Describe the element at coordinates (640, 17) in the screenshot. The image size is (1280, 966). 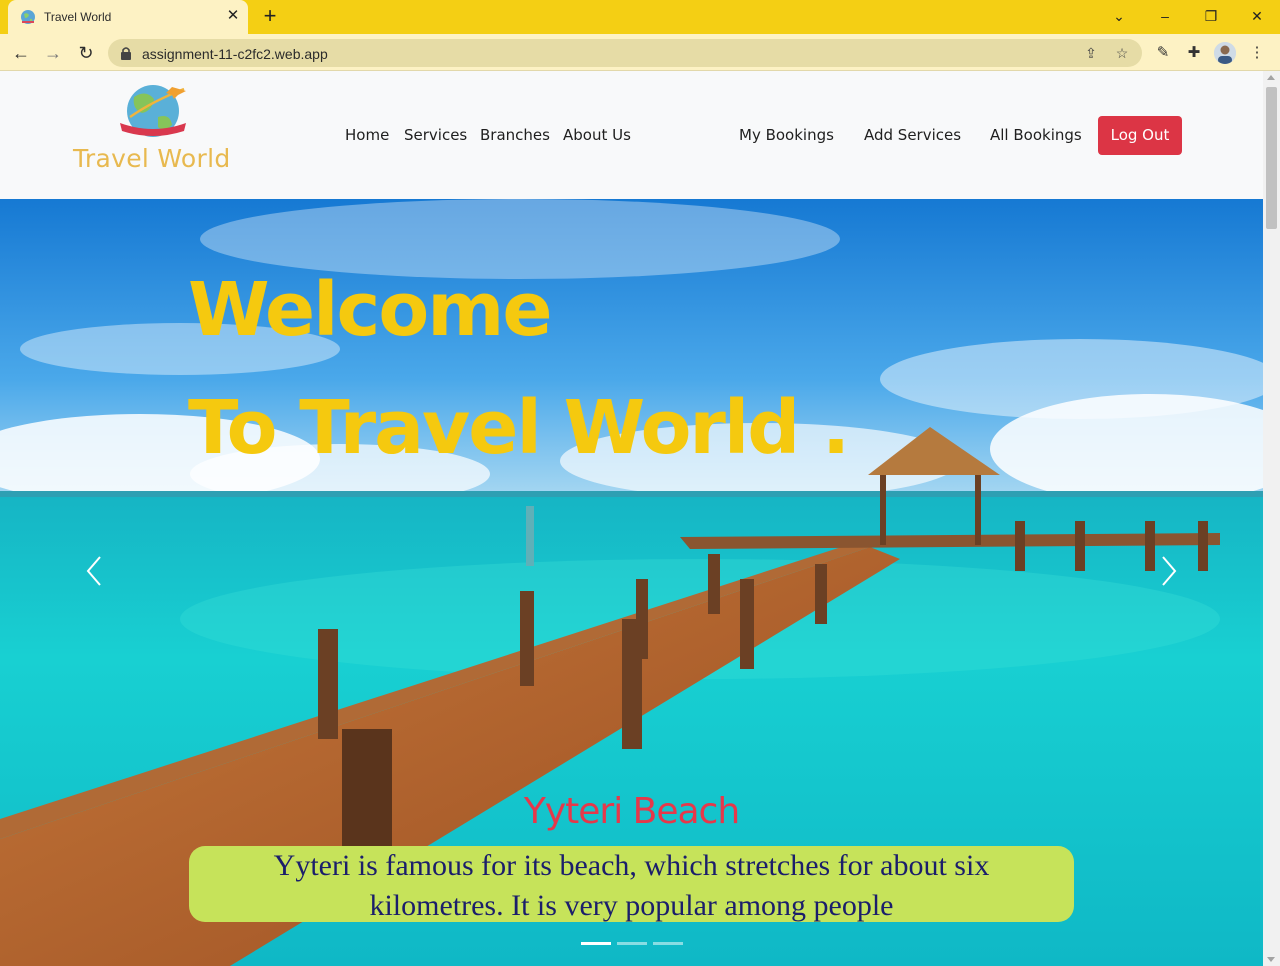
I see `browser-tabstrip: Travel World ✕ + ⌄ – ❐ ✕` at that location.